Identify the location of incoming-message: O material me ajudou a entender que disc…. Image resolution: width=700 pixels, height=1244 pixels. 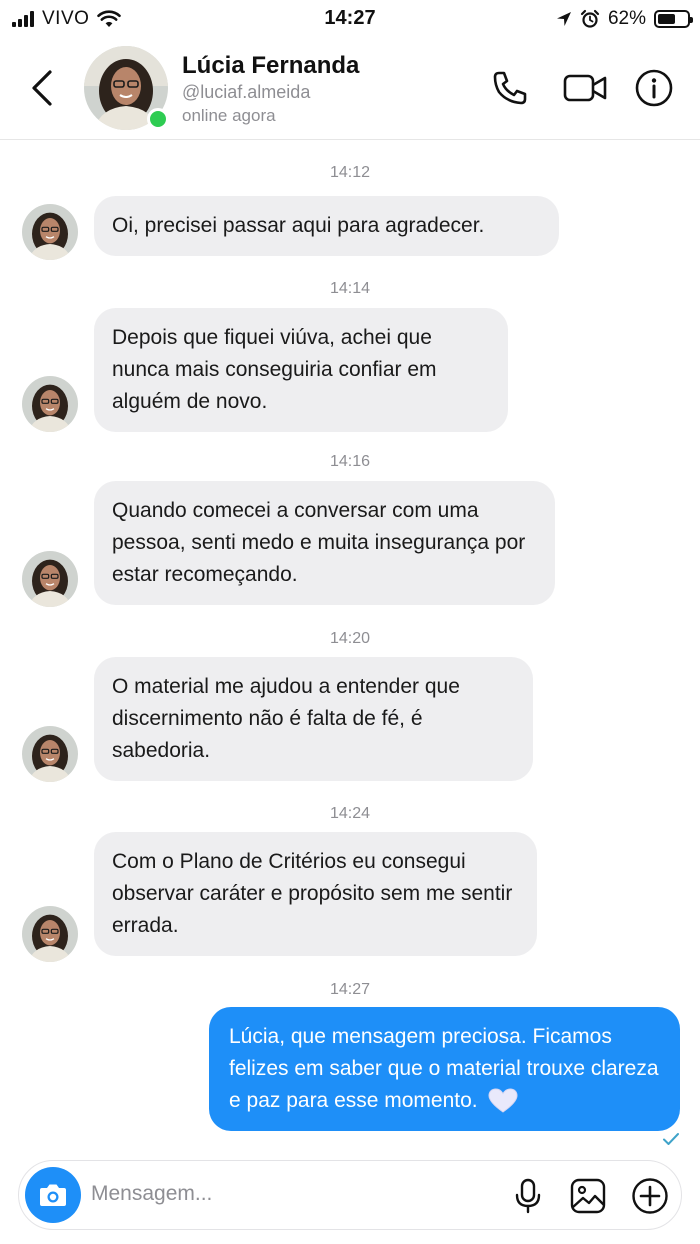
(313, 719).